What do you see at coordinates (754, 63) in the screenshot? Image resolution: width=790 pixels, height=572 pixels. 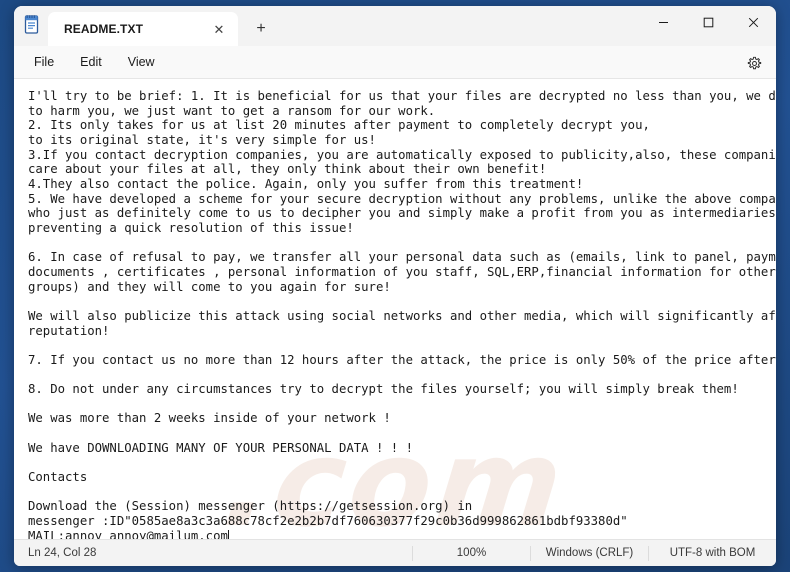 I see `gear-icon` at bounding box center [754, 63].